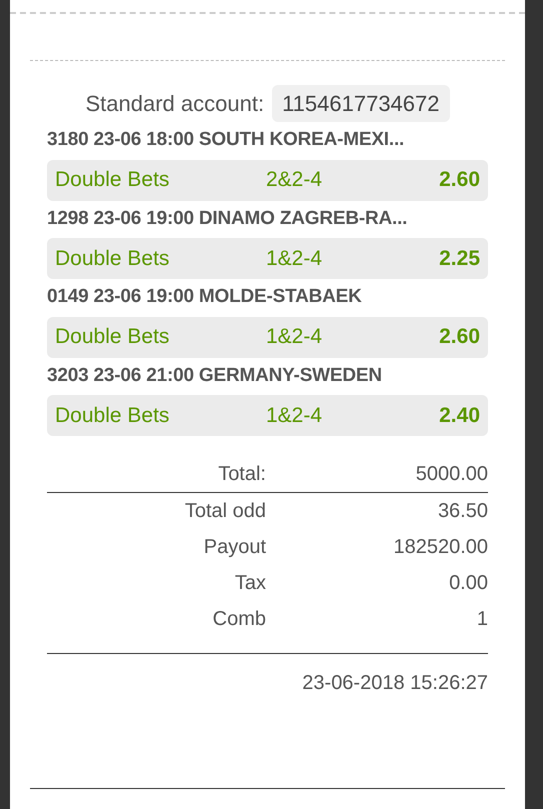 This screenshot has width=543, height=809. Describe the element at coordinates (239, 619) in the screenshot. I see `summary-label: Comb` at that location.